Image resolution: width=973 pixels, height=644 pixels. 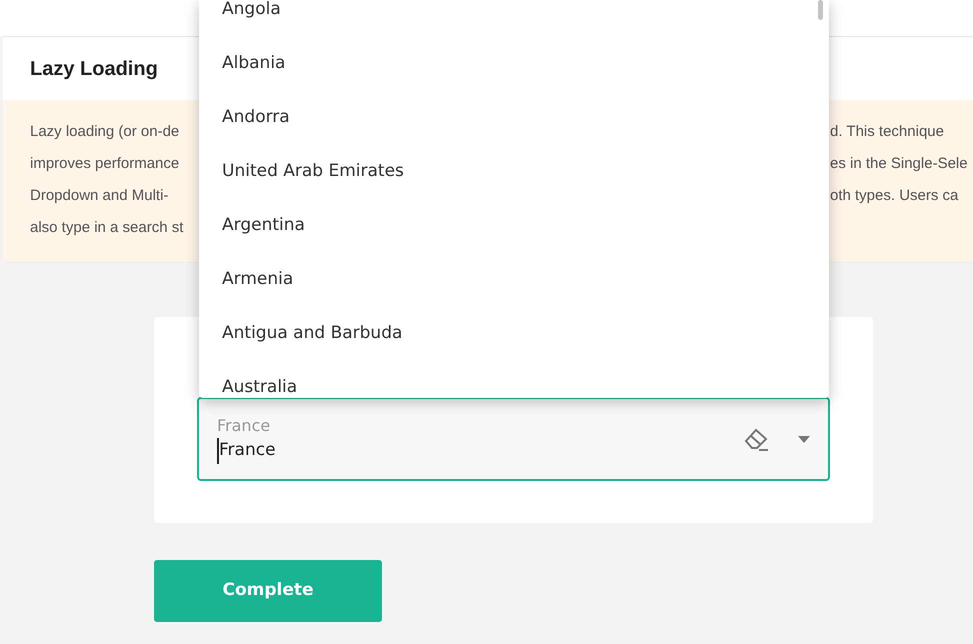 I want to click on option-item: Angola, so click(x=251, y=11).